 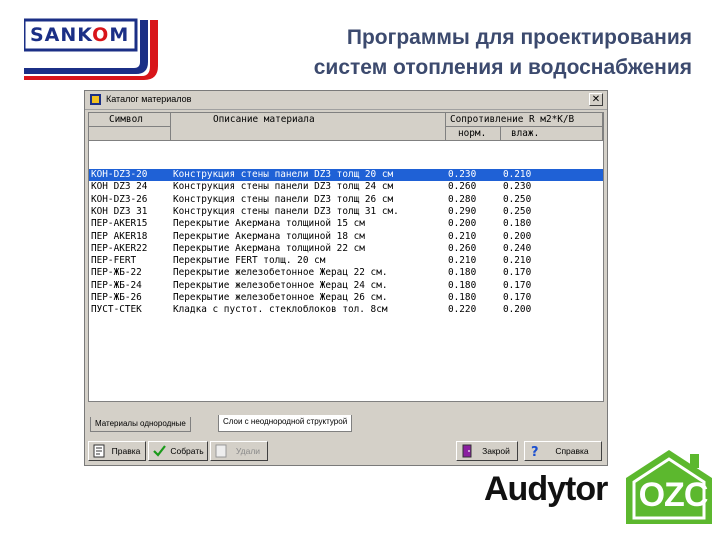 I want to click on delete-label: Удали, so click(x=248, y=451).